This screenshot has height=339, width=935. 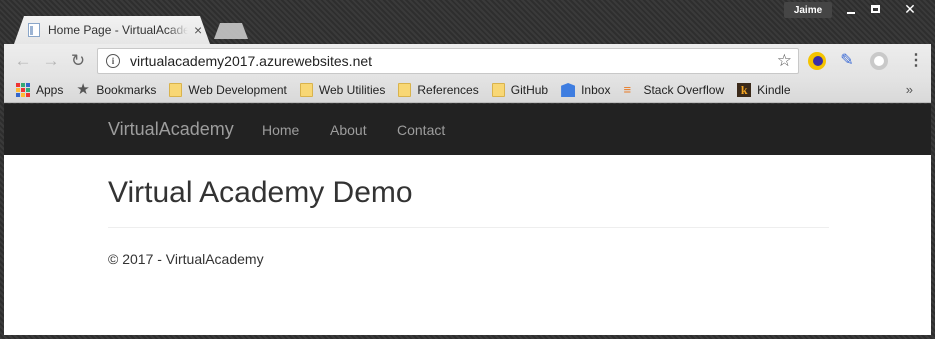 What do you see at coordinates (83, 89) in the screenshot?
I see `star-icon: ★` at bounding box center [83, 89].